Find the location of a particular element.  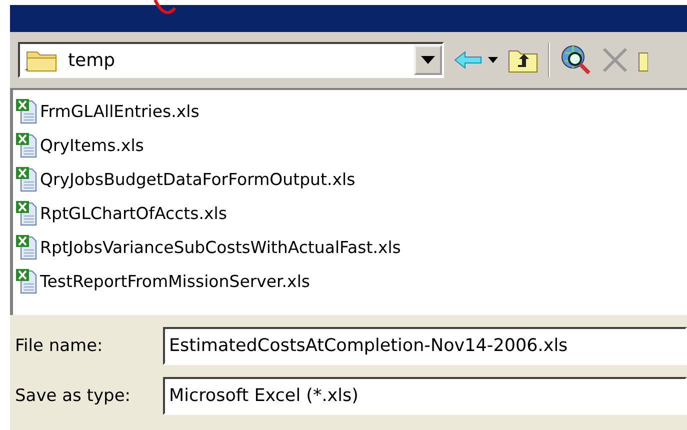

file-item: TestReportFromMissionServer.xls is located at coordinates (350, 281).